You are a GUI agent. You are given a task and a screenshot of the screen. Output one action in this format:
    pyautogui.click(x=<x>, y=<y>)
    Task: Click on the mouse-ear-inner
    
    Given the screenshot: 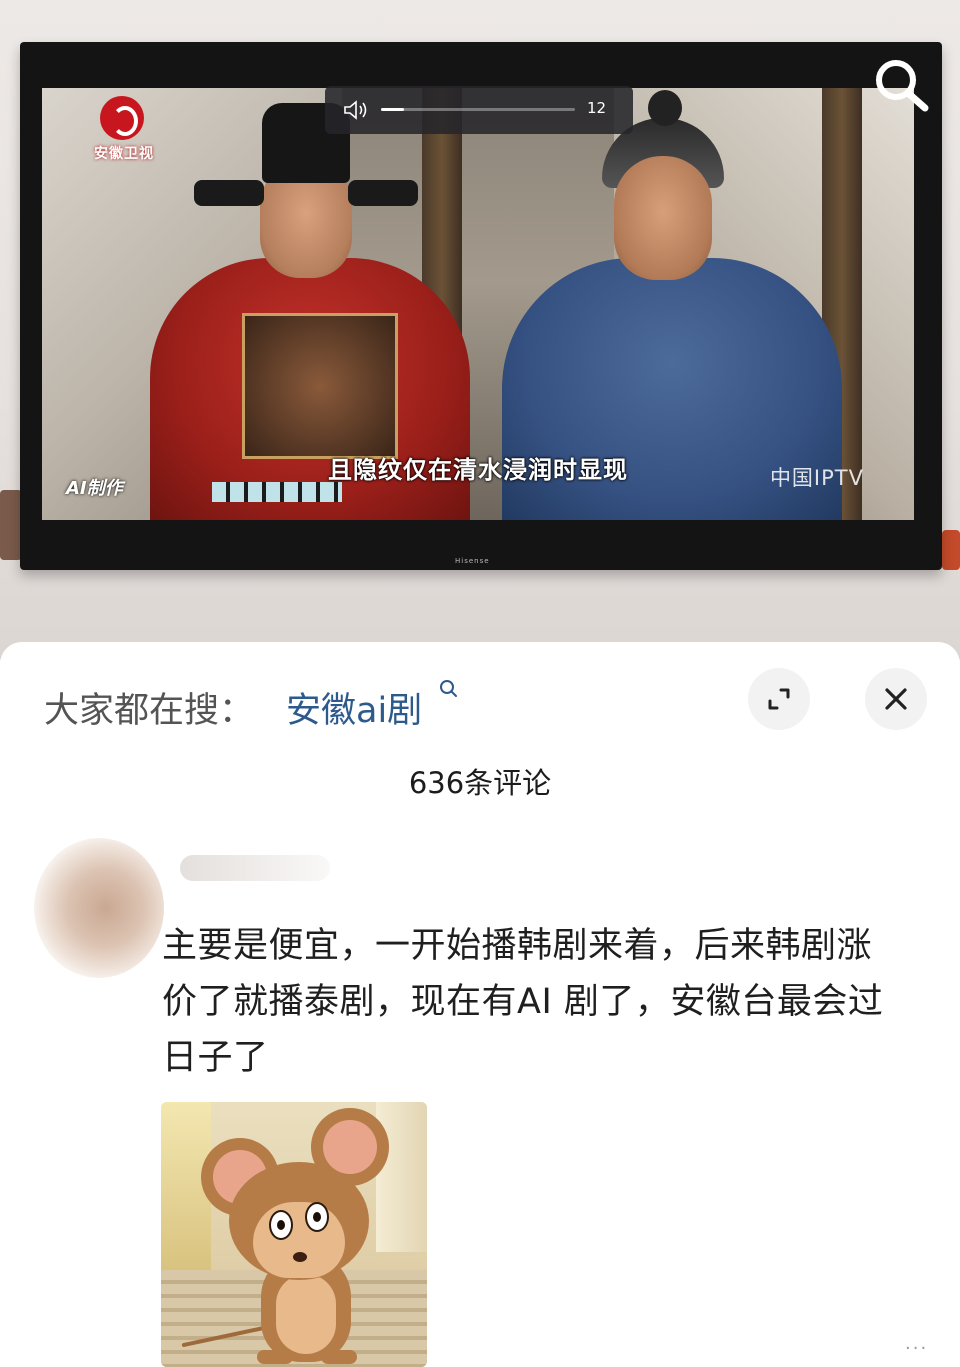 What is the action you would take?
    pyautogui.click(x=350, y=1147)
    